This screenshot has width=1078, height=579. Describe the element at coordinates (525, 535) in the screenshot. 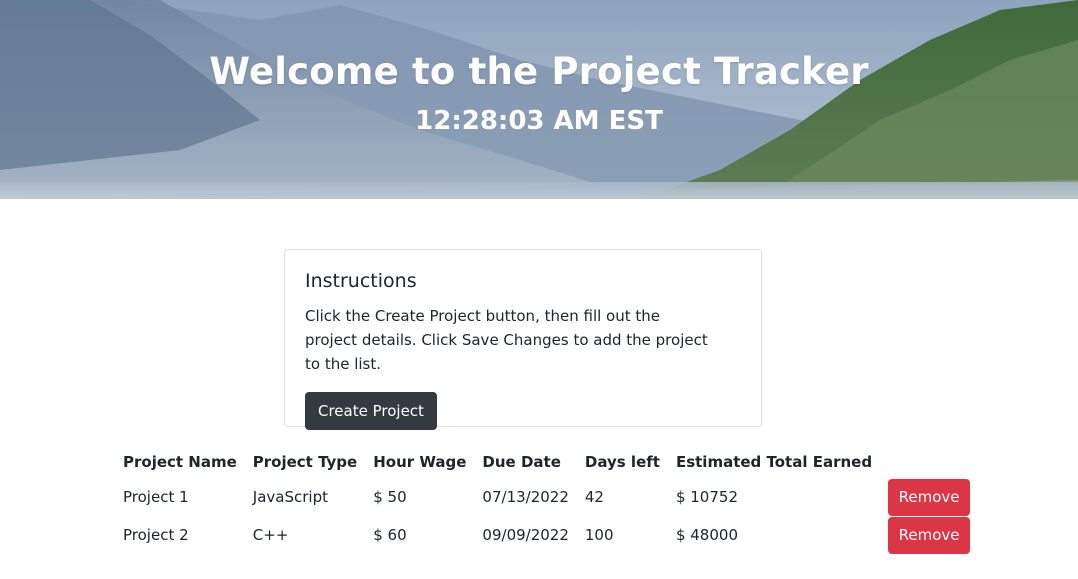

I see `due-date-cell: 09/09/2022` at that location.